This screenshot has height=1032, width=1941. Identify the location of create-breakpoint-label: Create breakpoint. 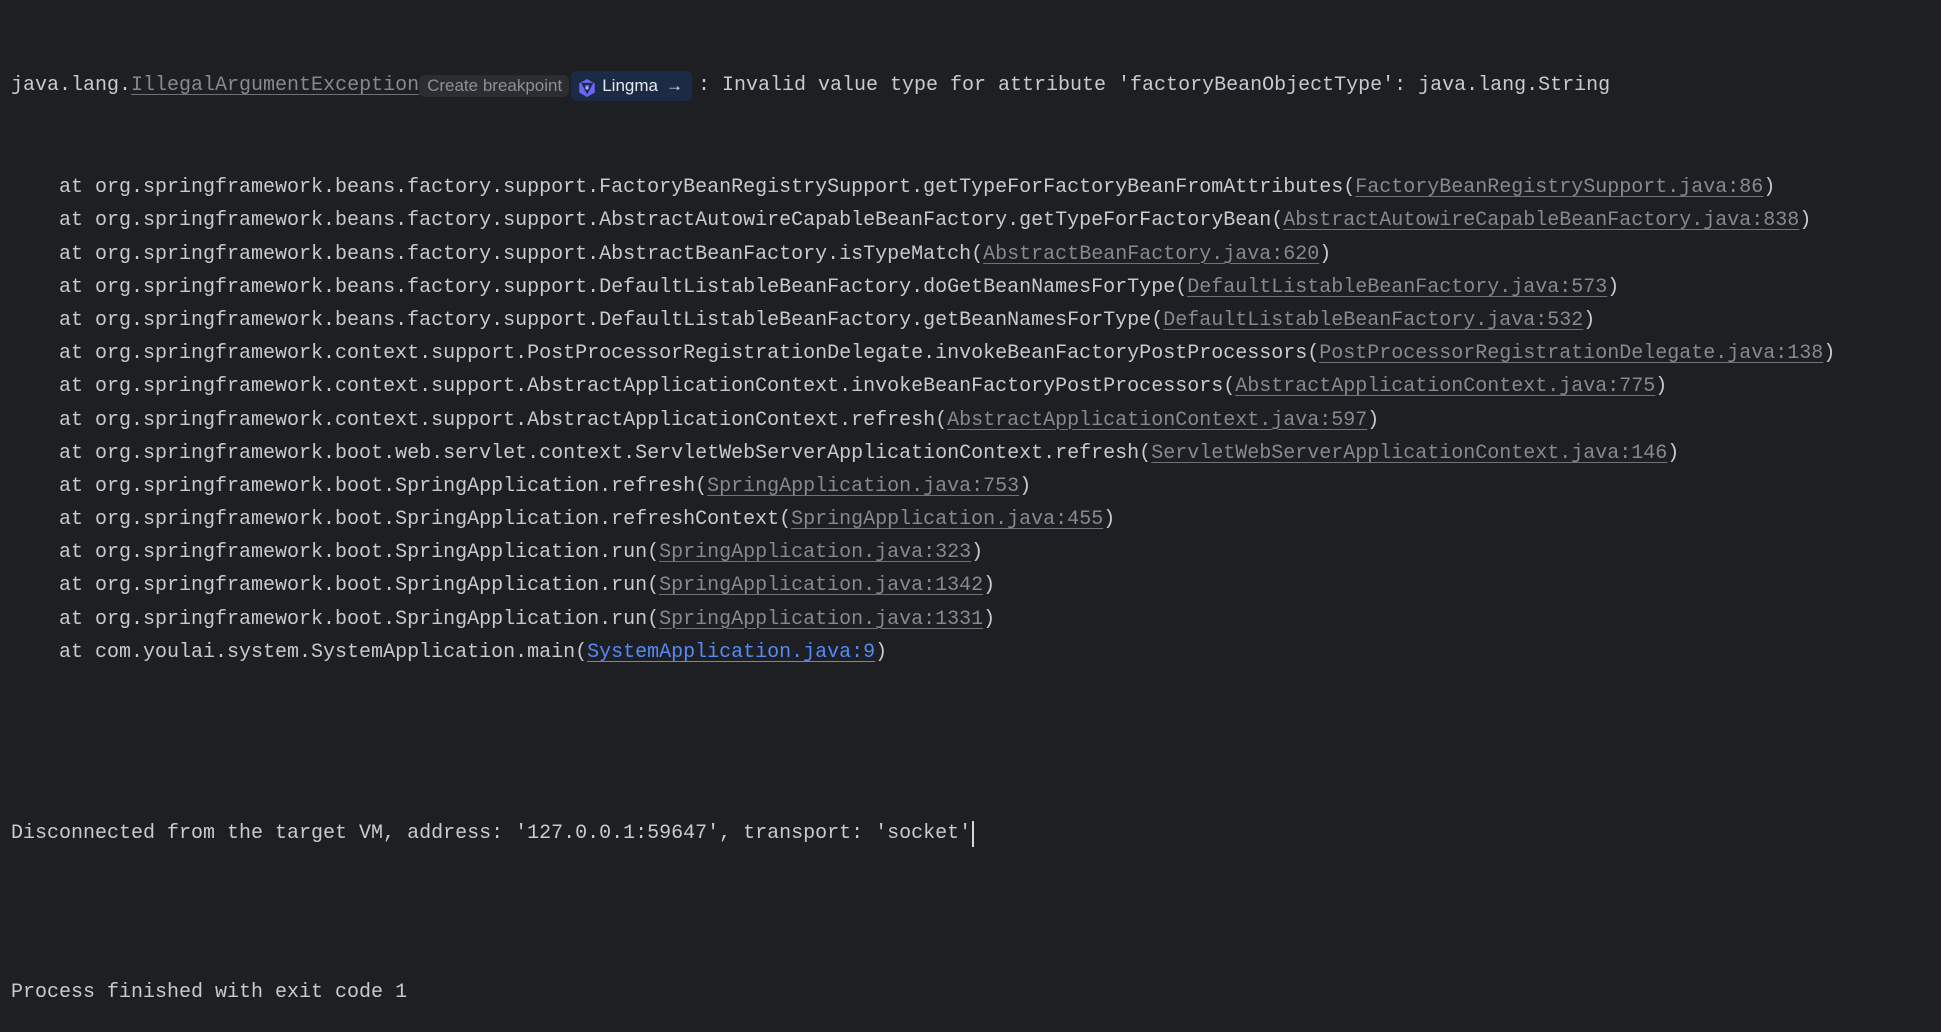
(495, 85).